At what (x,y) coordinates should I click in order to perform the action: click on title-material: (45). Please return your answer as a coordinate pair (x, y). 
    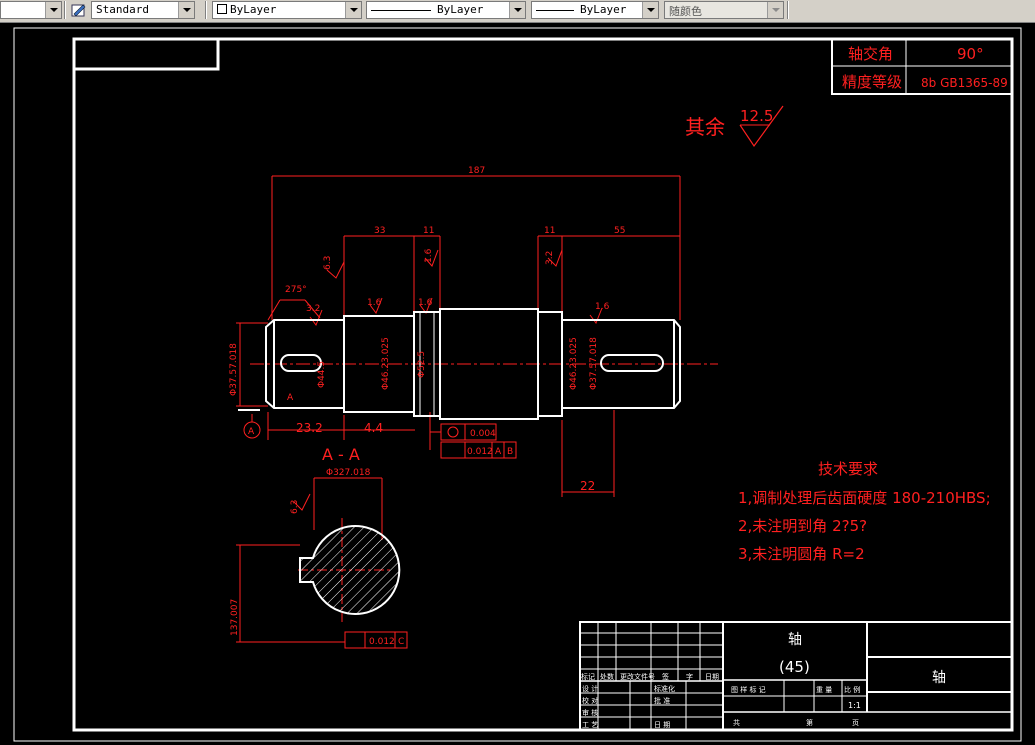
    Looking at the image, I should click on (794, 667).